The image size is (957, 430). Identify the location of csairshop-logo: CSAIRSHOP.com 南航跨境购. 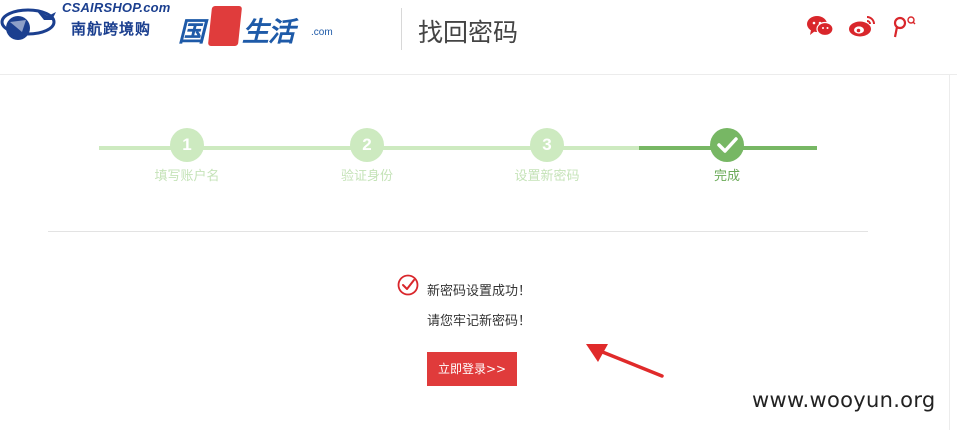
(87, 24).